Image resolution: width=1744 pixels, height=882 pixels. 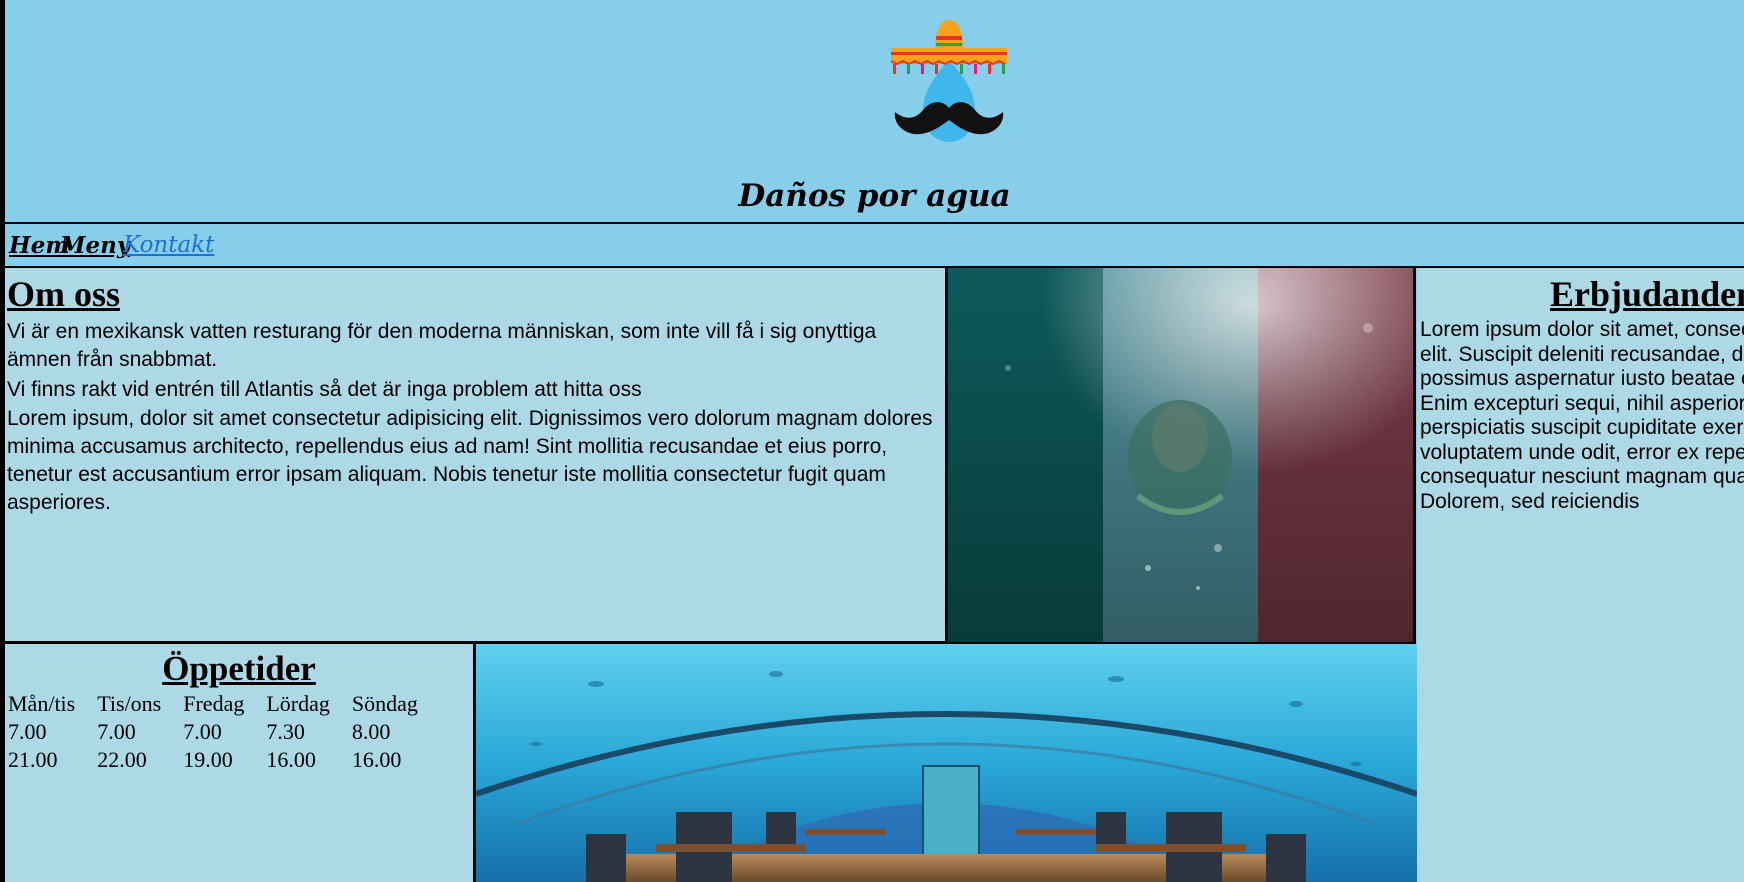 What do you see at coordinates (64, 294) in the screenshot?
I see `about-heading: Om oss` at bounding box center [64, 294].